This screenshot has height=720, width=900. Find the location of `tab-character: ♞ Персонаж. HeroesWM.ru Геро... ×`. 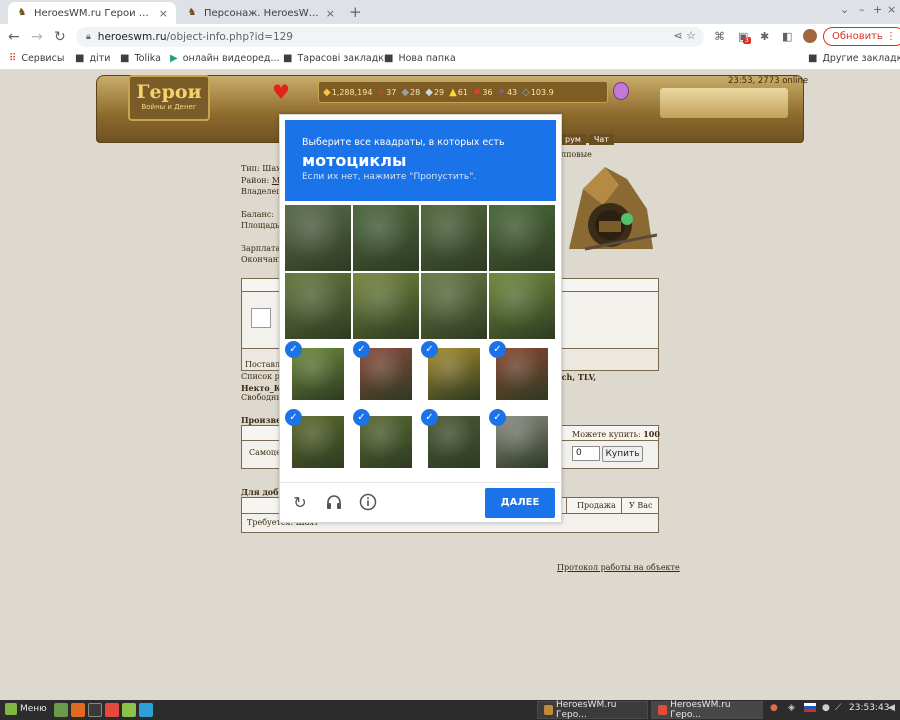

tab-character: ♞ Персонаж. HeroesWM.ru Геро... × is located at coordinates (260, 13).